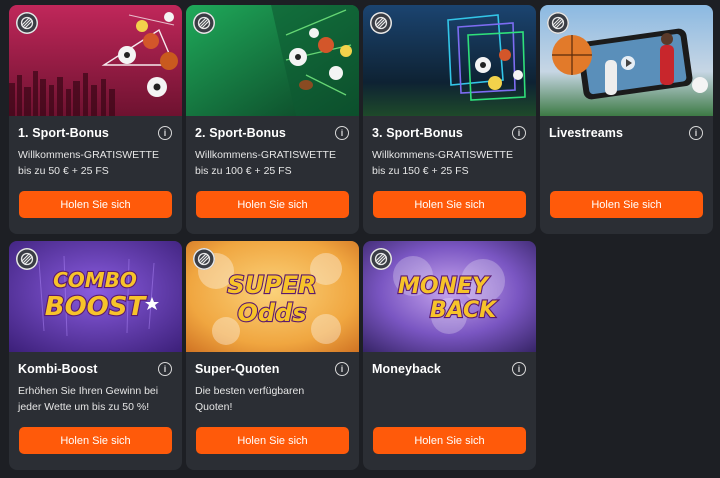 The image size is (720, 478). Describe the element at coordinates (271, 313) in the screenshot. I see `super-odds-art-line2: Odds` at that location.